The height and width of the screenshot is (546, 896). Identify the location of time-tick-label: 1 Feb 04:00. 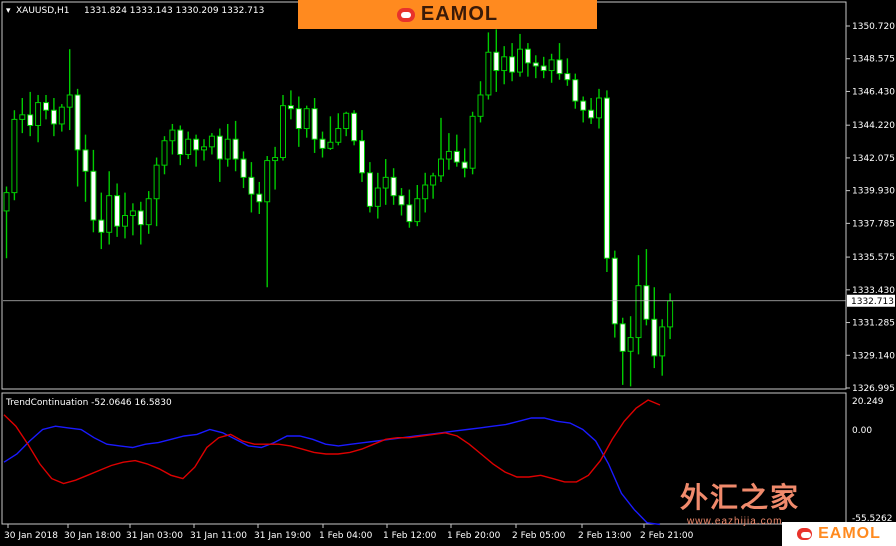
(346, 536).